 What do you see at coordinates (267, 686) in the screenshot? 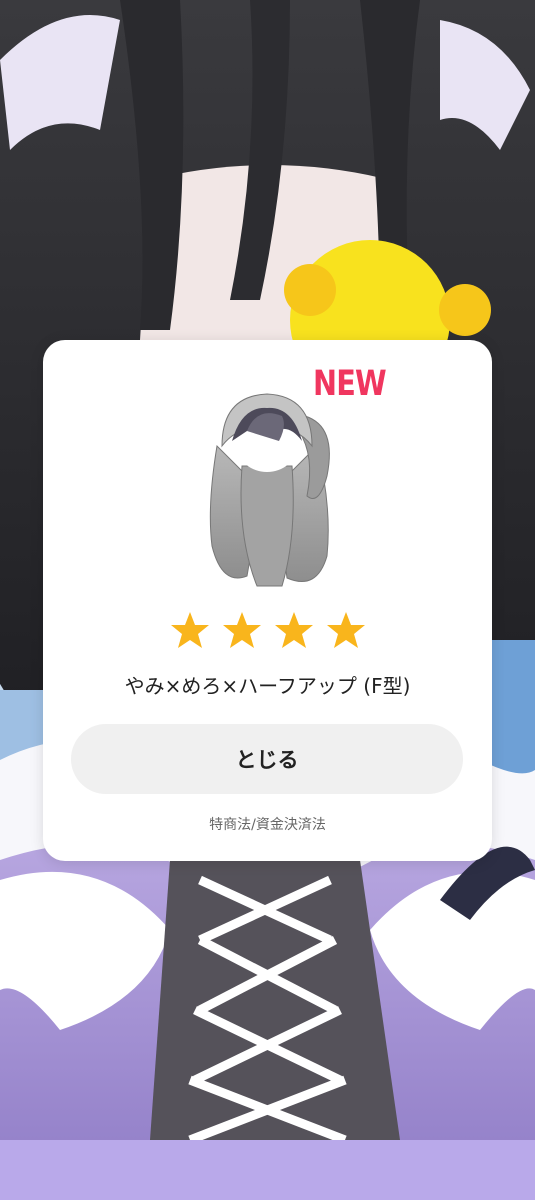
I see `item-name: やみ×めろ×ハーフアップ (F型)` at bounding box center [267, 686].